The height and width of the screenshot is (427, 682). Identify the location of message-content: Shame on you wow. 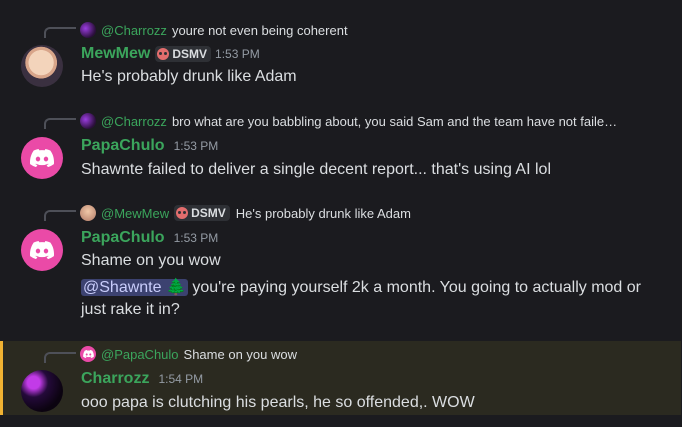
(151, 260).